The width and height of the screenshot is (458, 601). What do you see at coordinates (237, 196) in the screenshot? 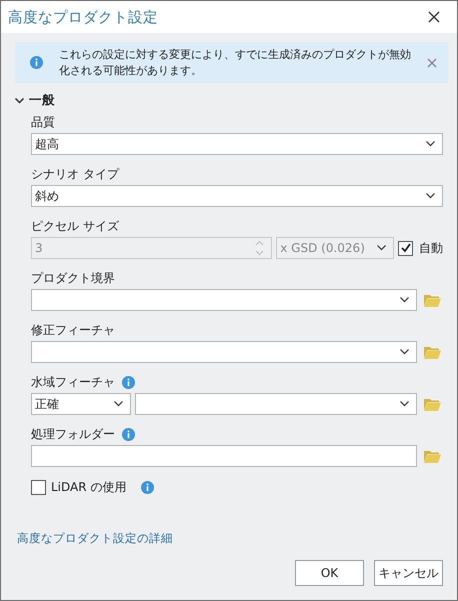
I see `dropdown: 斜め` at bounding box center [237, 196].